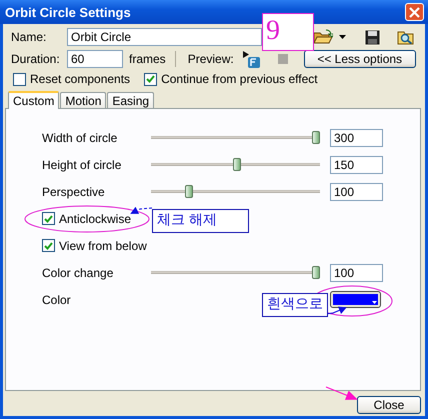 Image resolution: width=428 pixels, height=419 pixels. Describe the element at coordinates (356, 165) in the screenshot. I see `value-field: 150` at that location.